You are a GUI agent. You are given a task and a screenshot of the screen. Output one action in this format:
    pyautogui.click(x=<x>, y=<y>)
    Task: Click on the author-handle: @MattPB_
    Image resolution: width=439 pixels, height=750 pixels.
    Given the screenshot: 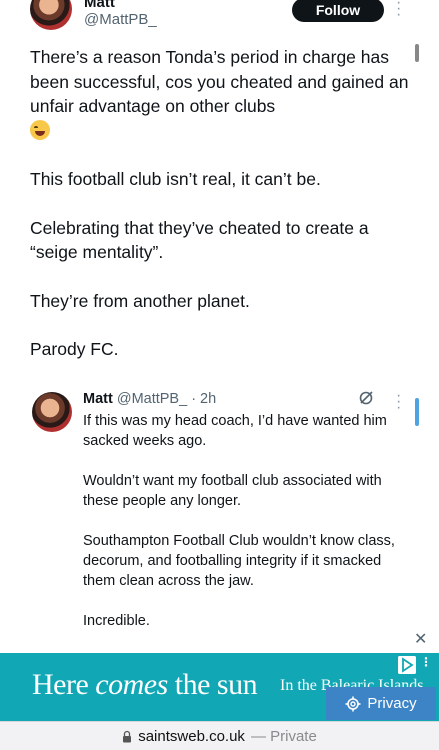 What is the action you would take?
    pyautogui.click(x=120, y=19)
    